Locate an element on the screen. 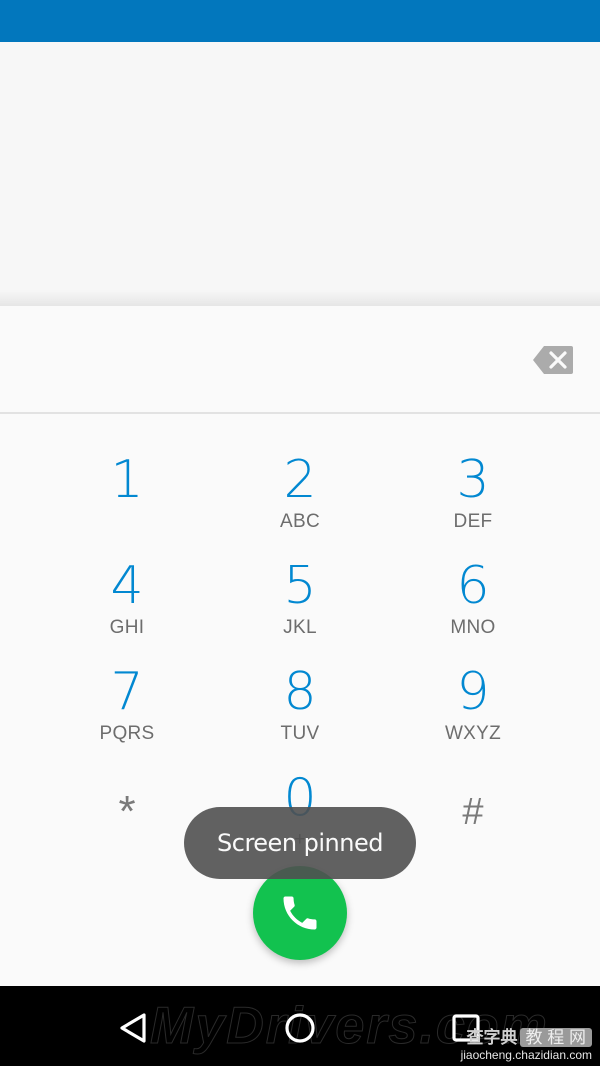 The width and height of the screenshot is (600, 1066). back-triangle-icon is located at coordinates (133, 1028).